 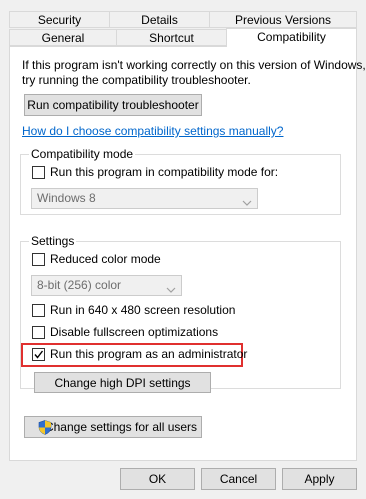 What do you see at coordinates (113, 105) in the screenshot?
I see `run-troubleshooter-button: Run compatibility troubleshooter` at bounding box center [113, 105].